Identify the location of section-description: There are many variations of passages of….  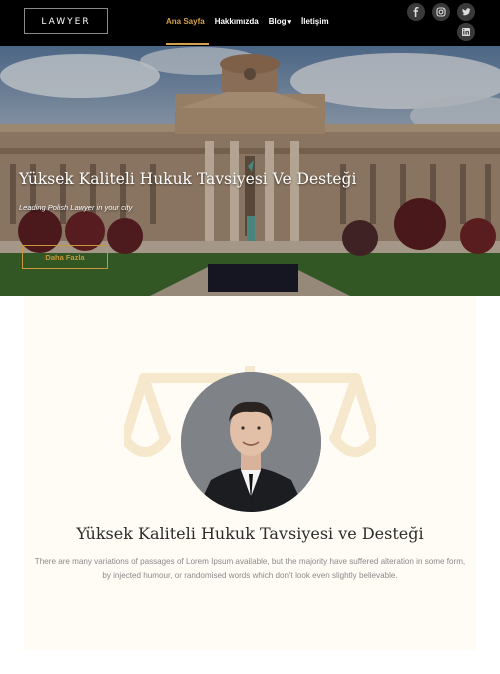
(250, 568).